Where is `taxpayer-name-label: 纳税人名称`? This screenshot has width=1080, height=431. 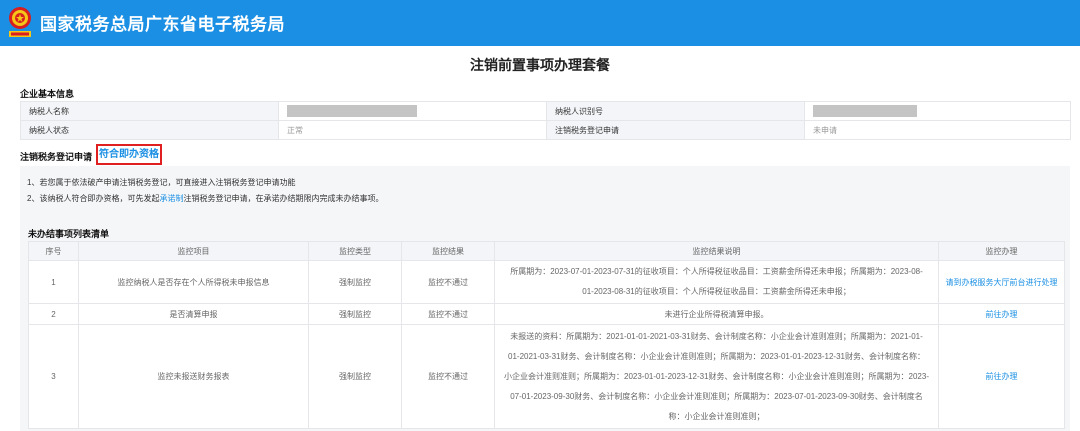 taxpayer-name-label: 纳税人名称 is located at coordinates (149, 111).